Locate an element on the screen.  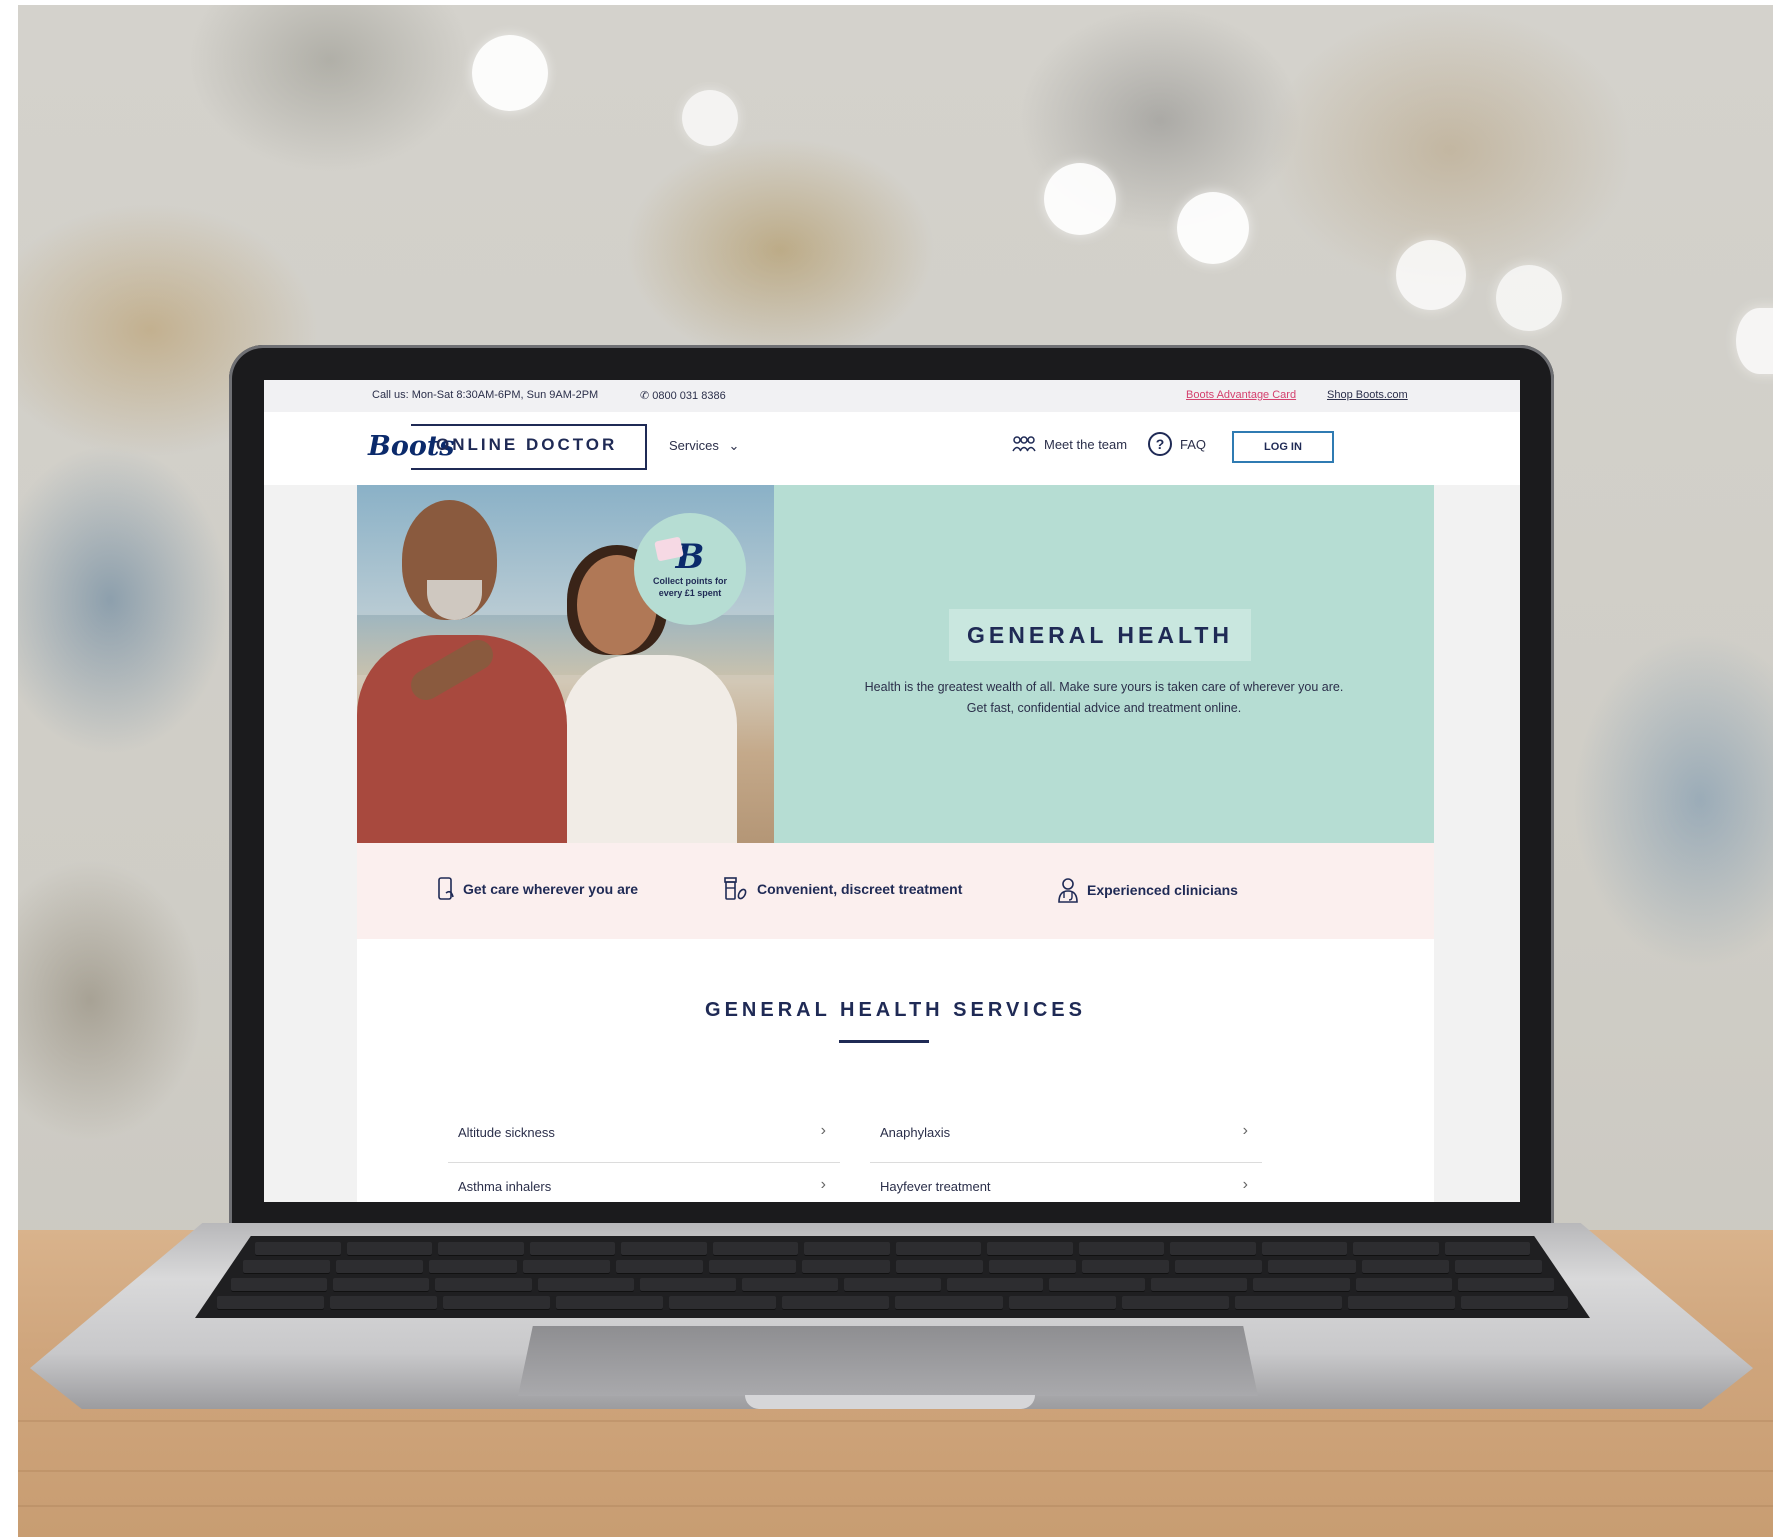
laptop-keyboard is located at coordinates (892, 1277).